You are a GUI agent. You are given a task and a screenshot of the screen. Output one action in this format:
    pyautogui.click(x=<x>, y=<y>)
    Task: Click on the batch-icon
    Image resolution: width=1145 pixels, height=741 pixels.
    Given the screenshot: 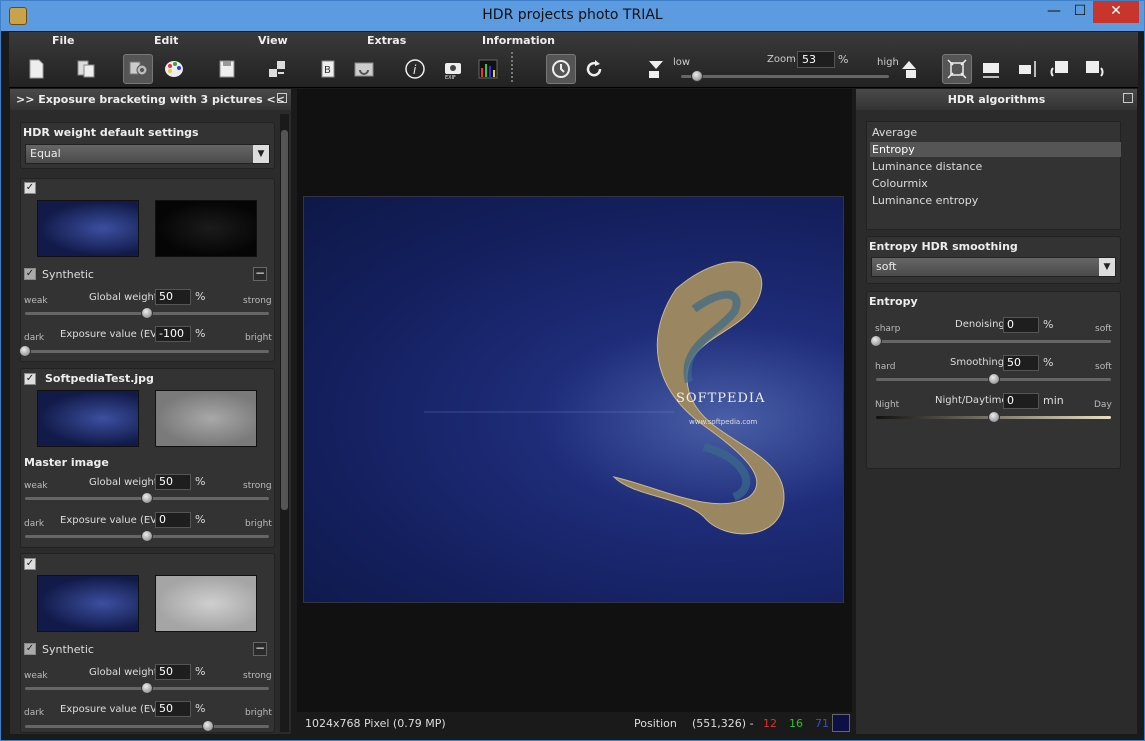 What is the action you would take?
    pyautogui.click(x=277, y=69)
    